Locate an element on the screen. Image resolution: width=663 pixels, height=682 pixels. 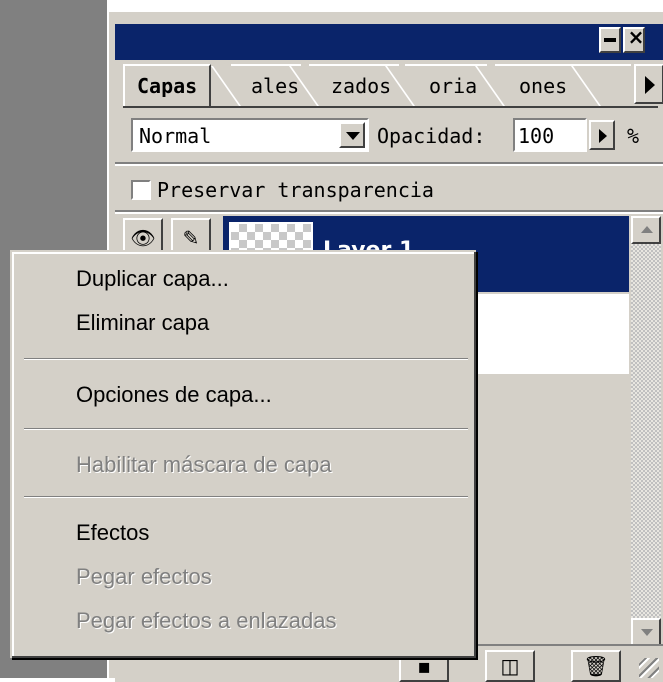
minimize-icon is located at coordinates (610, 40).